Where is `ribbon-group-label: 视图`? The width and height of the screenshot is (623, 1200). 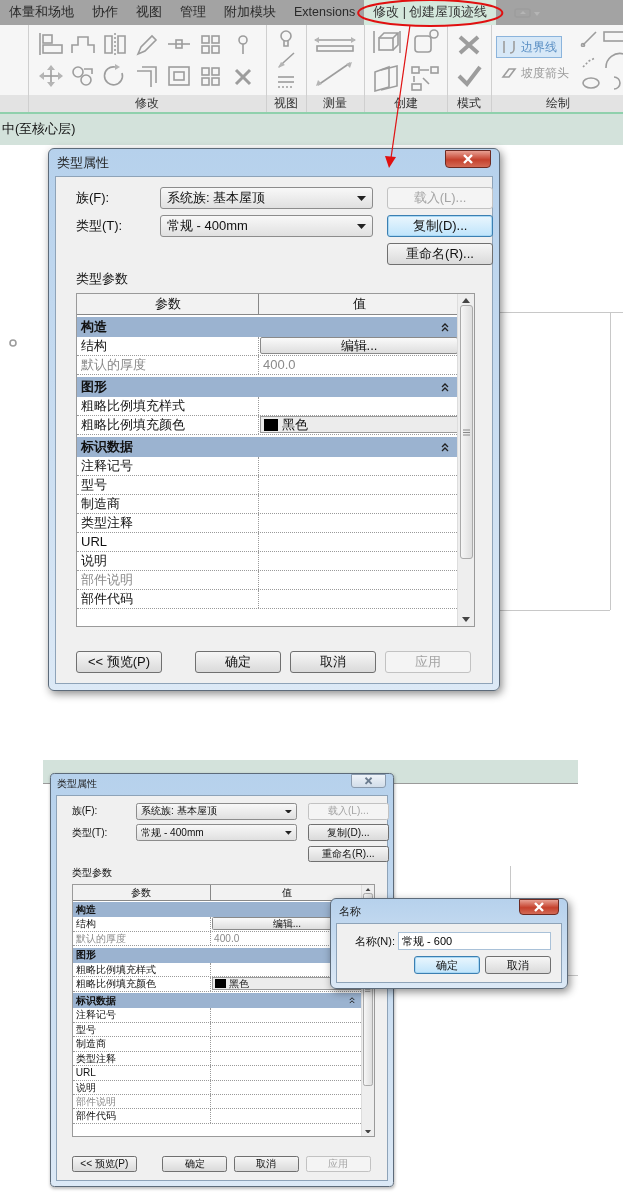
ribbon-group-label: 视图 is located at coordinates (286, 103).